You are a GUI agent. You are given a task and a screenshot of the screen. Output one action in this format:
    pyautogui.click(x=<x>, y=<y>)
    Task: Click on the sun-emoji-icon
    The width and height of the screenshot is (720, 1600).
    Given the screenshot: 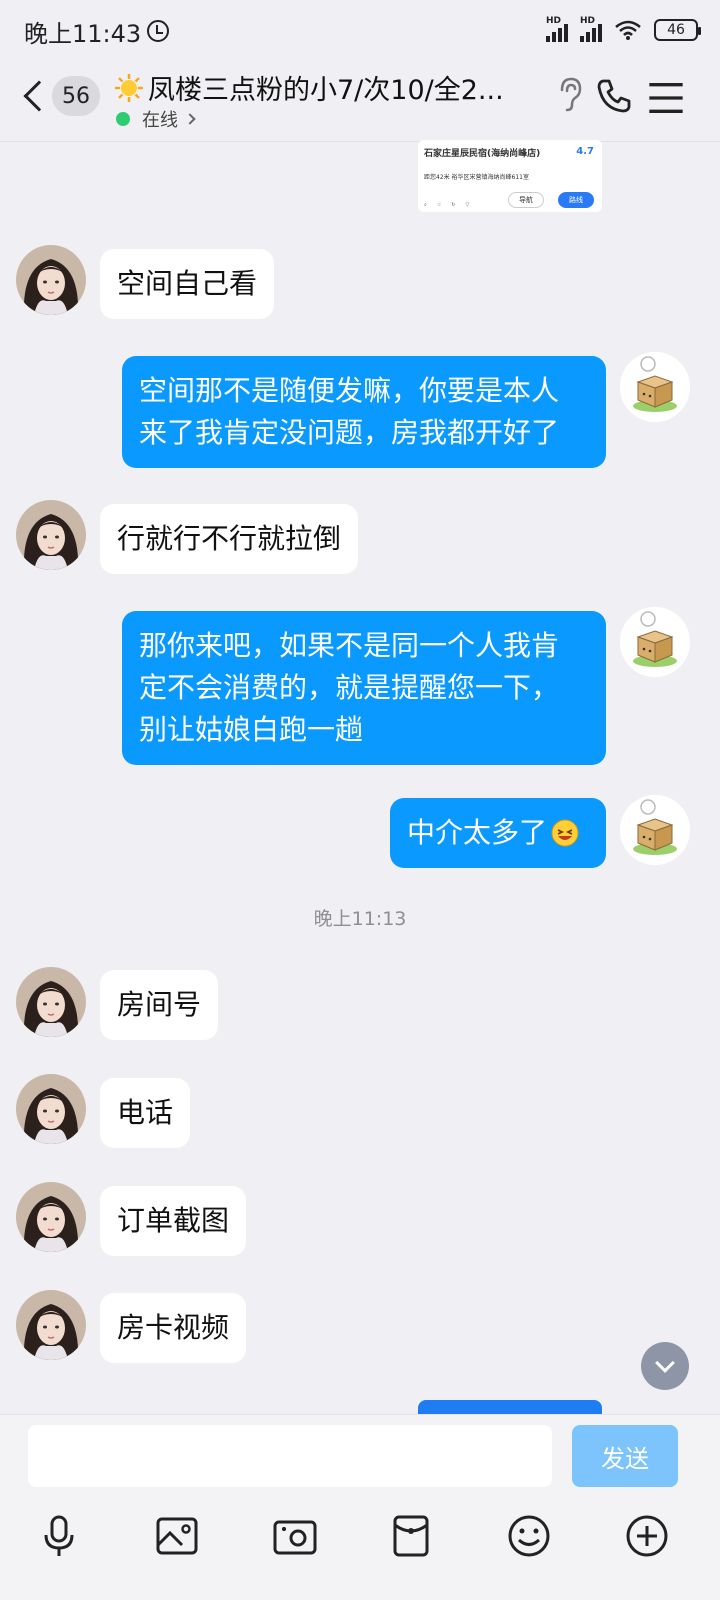 What is the action you would take?
    pyautogui.click(x=129, y=88)
    